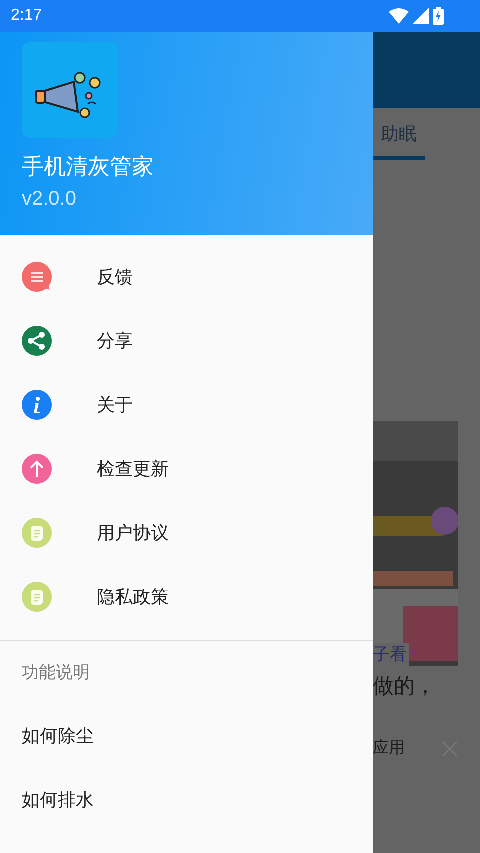 Image resolution: width=480 pixels, height=853 pixels. I want to click on app-name: 手机清灰管家, so click(88, 168).